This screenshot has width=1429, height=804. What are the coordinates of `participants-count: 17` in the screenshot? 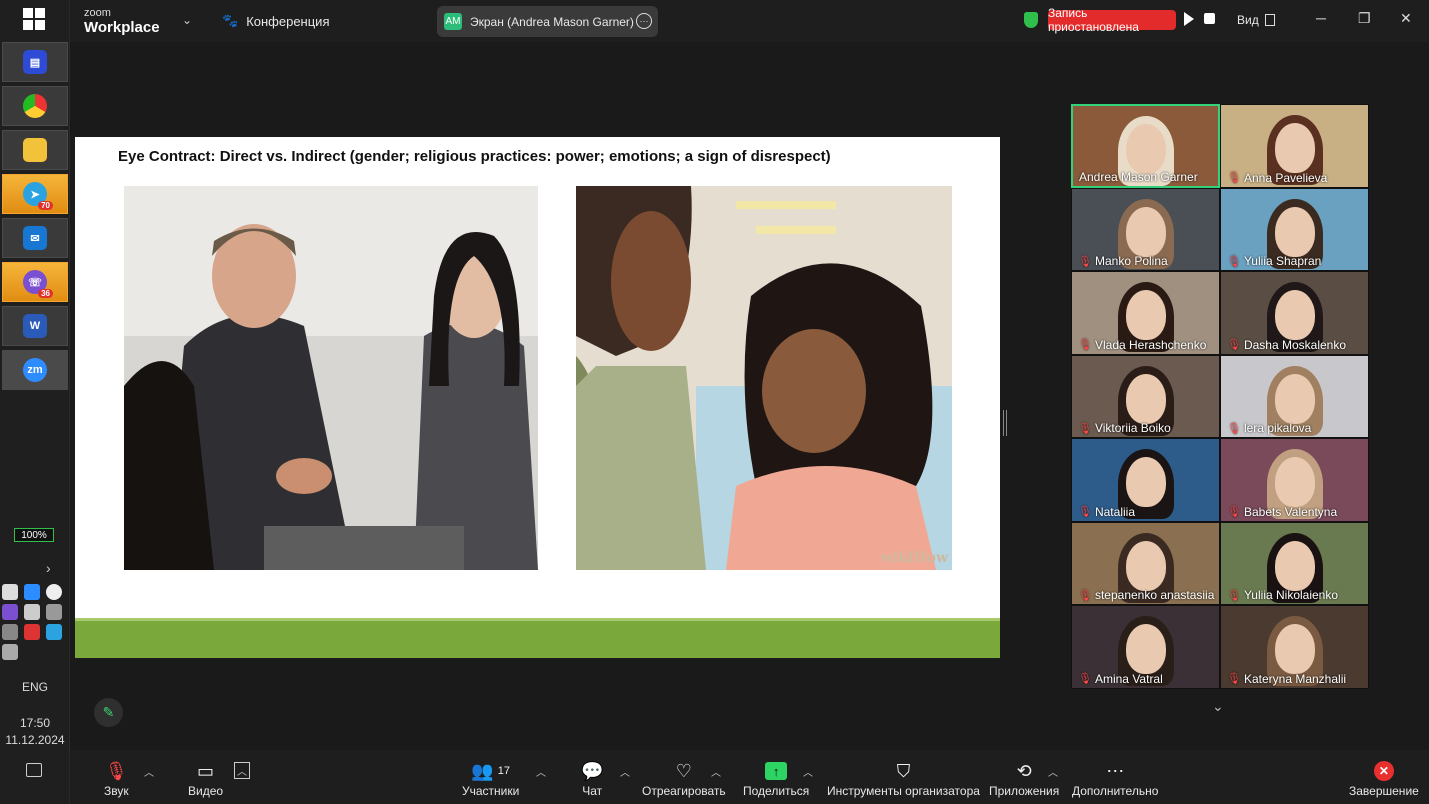 It's located at (503, 771).